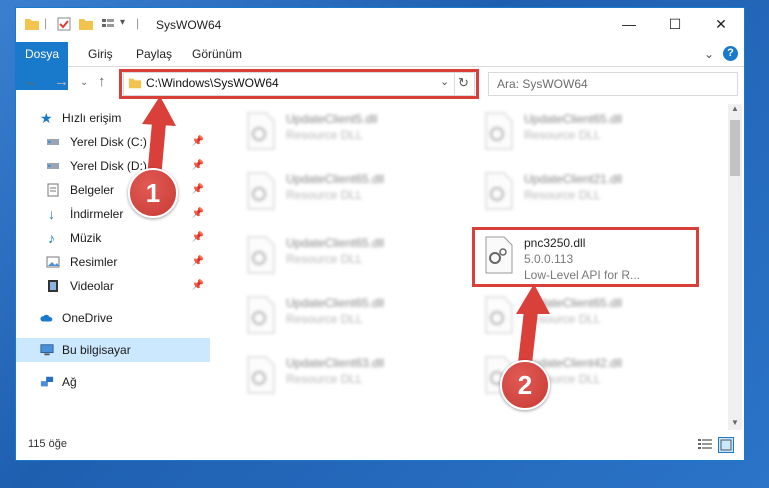 The height and width of the screenshot is (488, 769). What do you see at coordinates (335, 363) in the screenshot?
I see `file-name: UpdateClient63.dll` at bounding box center [335, 363].